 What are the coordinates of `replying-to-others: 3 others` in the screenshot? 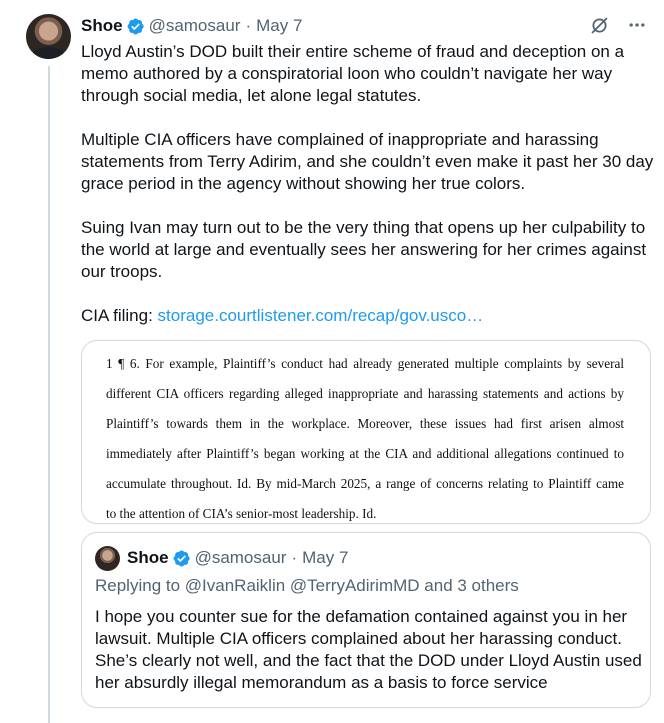 It's located at (488, 585).